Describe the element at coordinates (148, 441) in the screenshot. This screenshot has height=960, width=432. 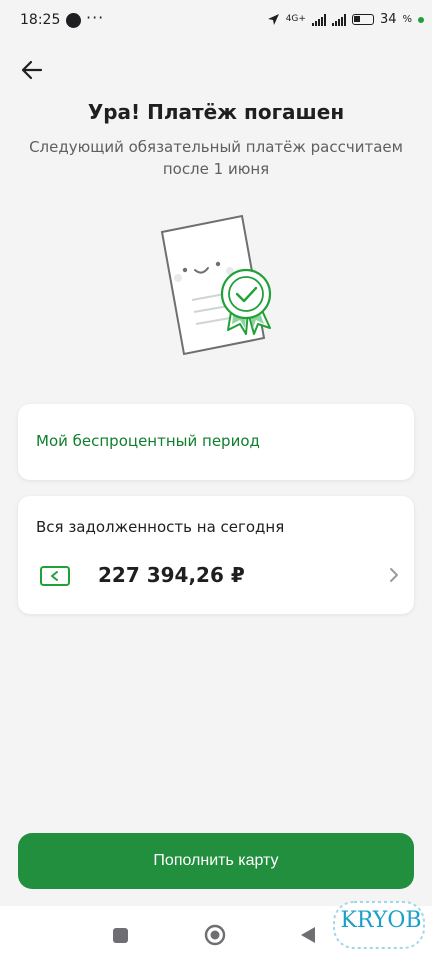
I see `interest-free-period-label: Мой беспроцентный период` at that location.